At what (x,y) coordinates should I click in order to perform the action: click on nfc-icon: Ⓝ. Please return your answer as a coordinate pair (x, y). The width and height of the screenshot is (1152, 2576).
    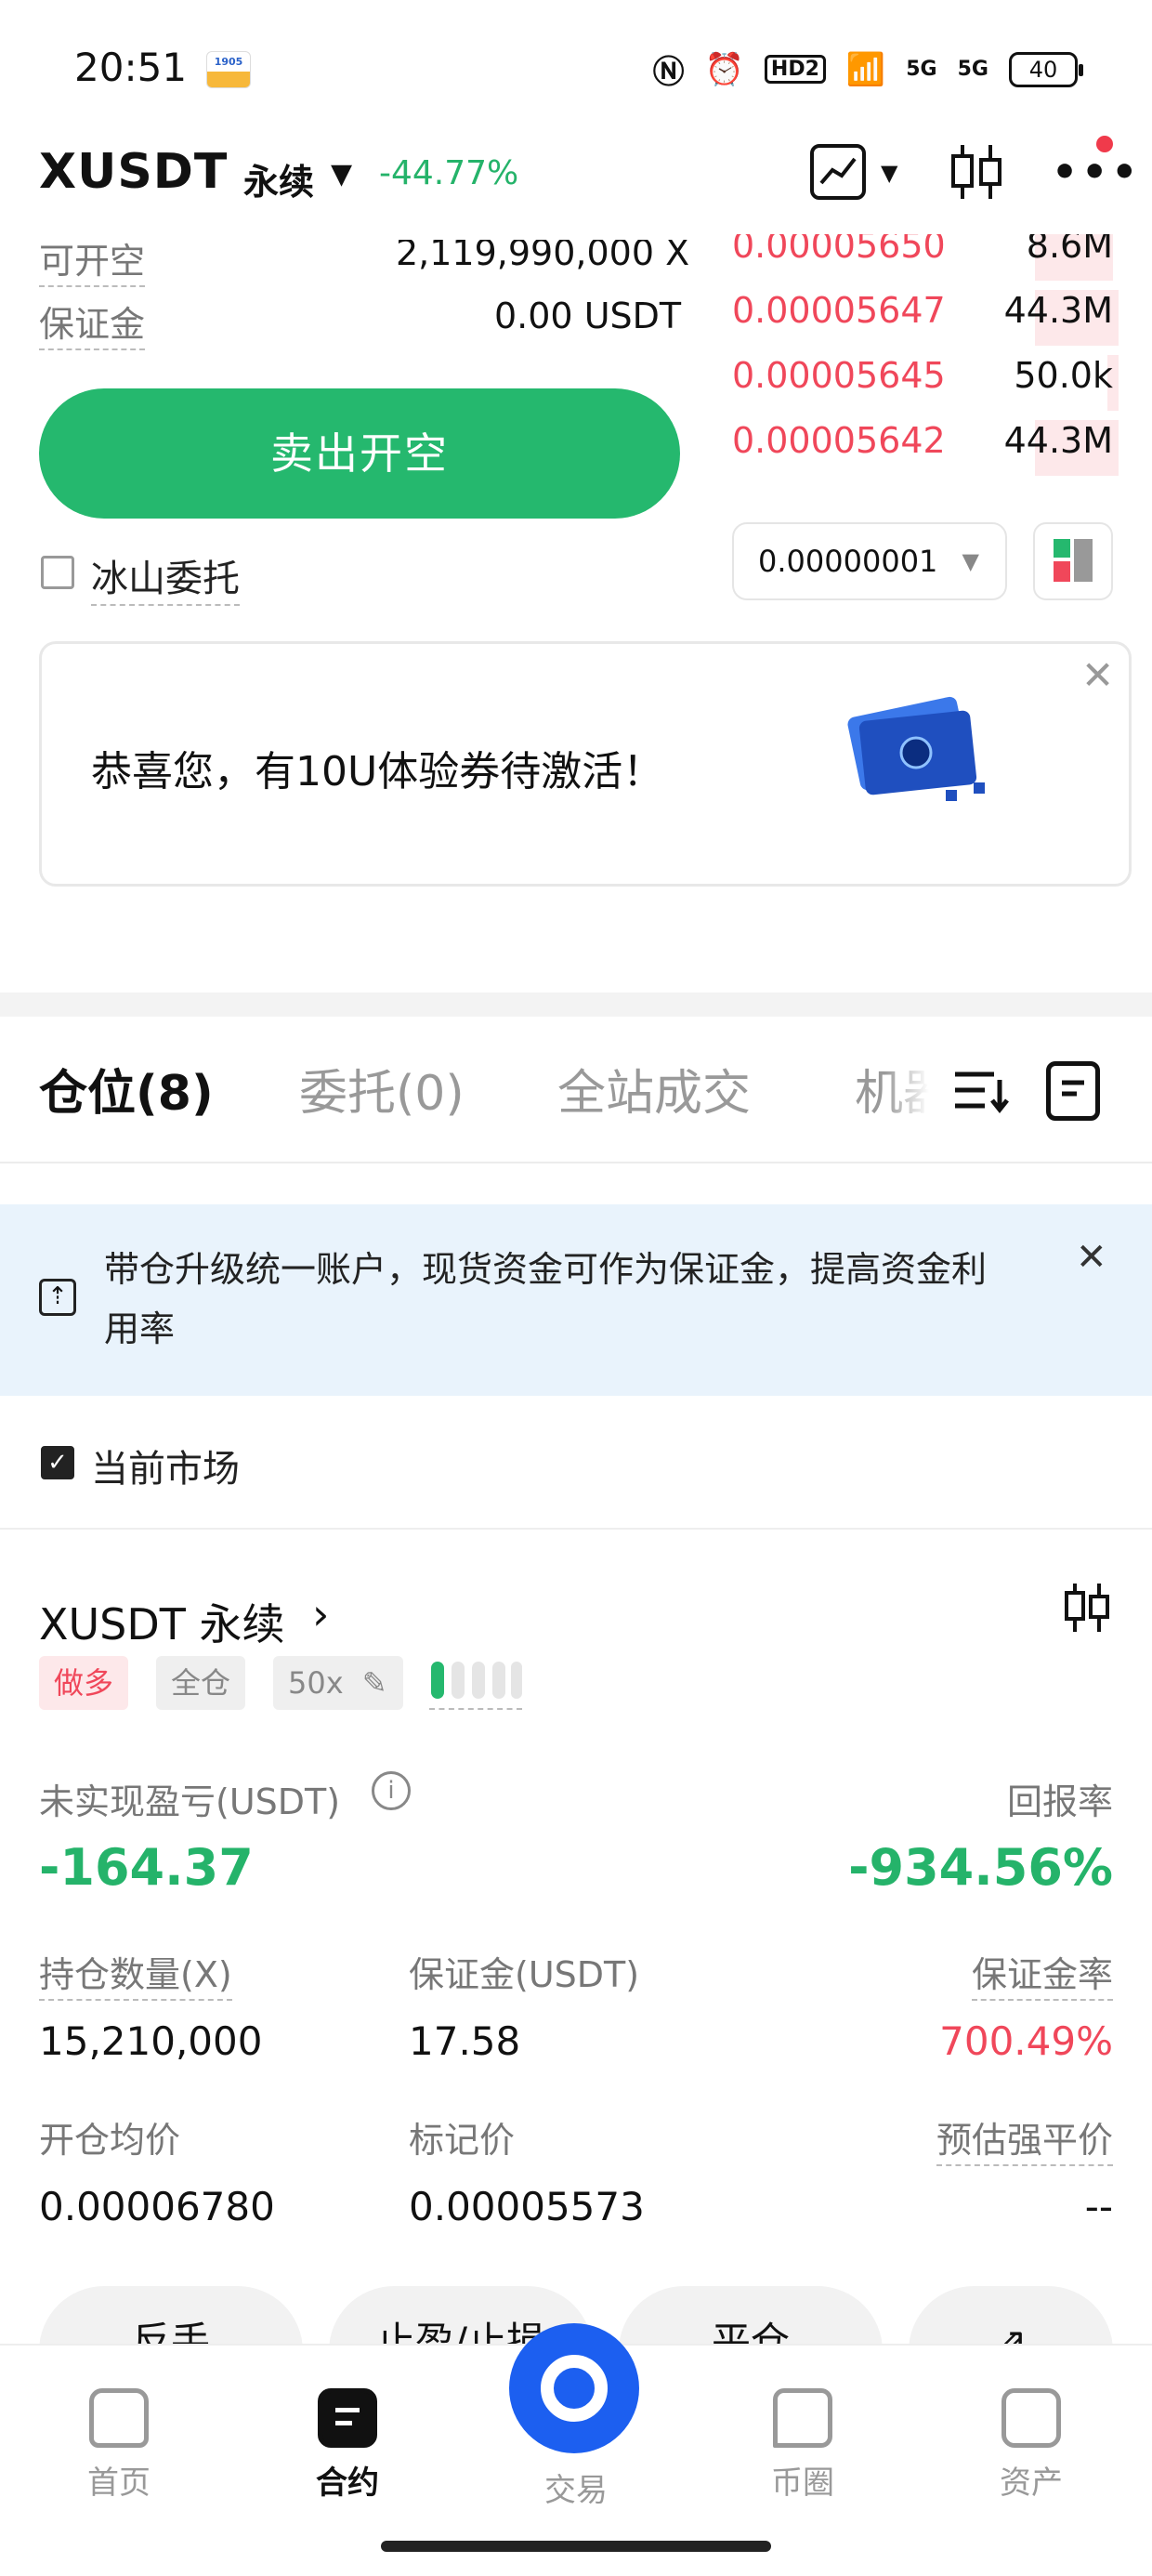
    Looking at the image, I should click on (668, 72).